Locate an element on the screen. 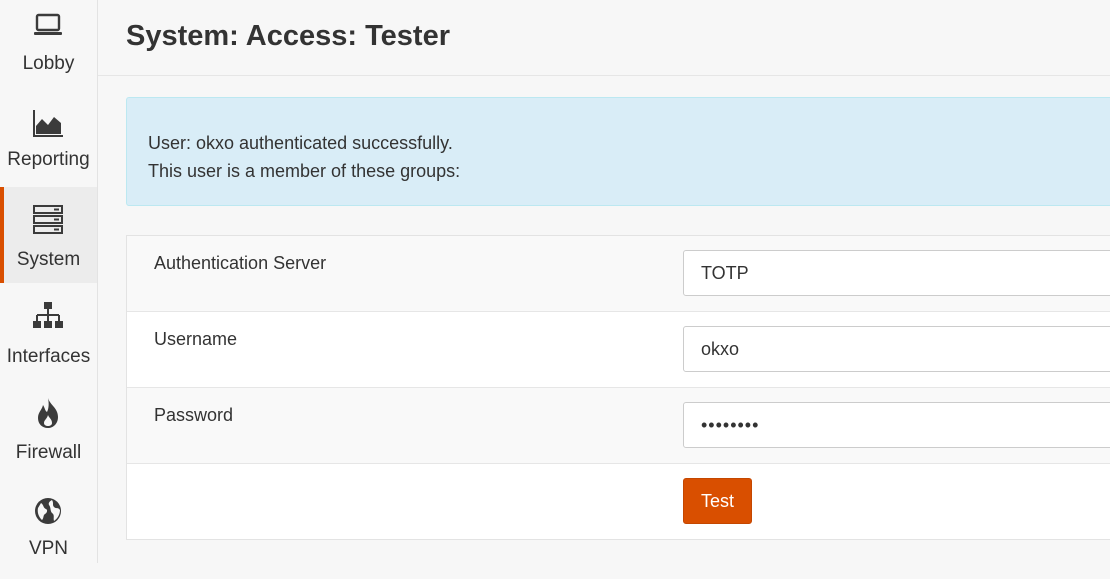 This screenshot has height=579, width=1110. server-icon is located at coordinates (48, 221).